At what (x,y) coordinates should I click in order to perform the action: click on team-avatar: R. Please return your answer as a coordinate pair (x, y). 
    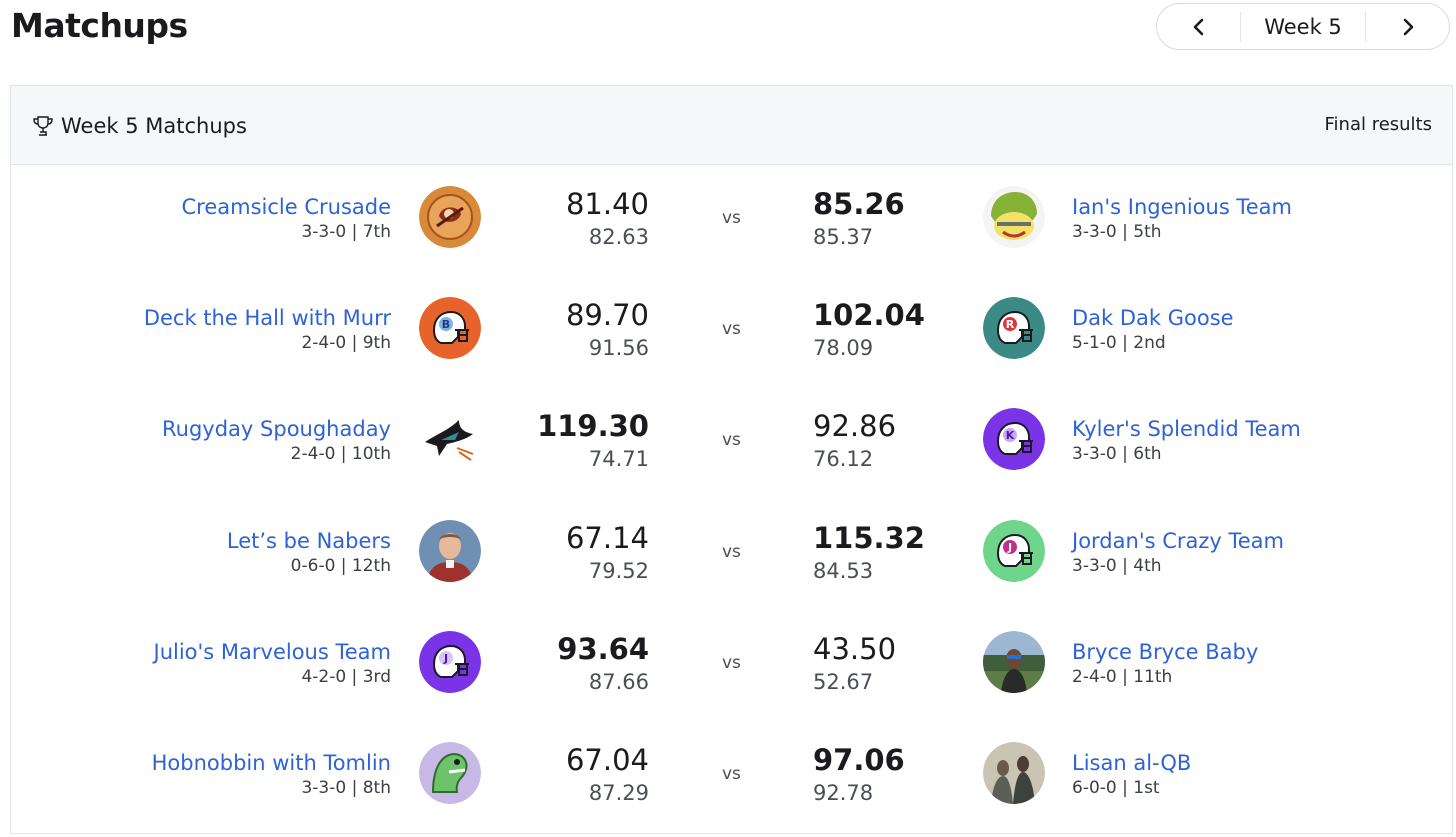
    Looking at the image, I should click on (1014, 328).